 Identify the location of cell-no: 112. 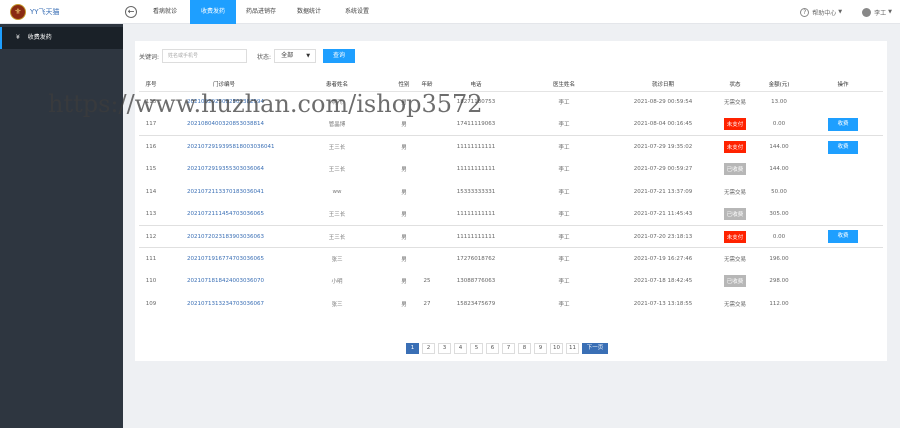
(151, 236).